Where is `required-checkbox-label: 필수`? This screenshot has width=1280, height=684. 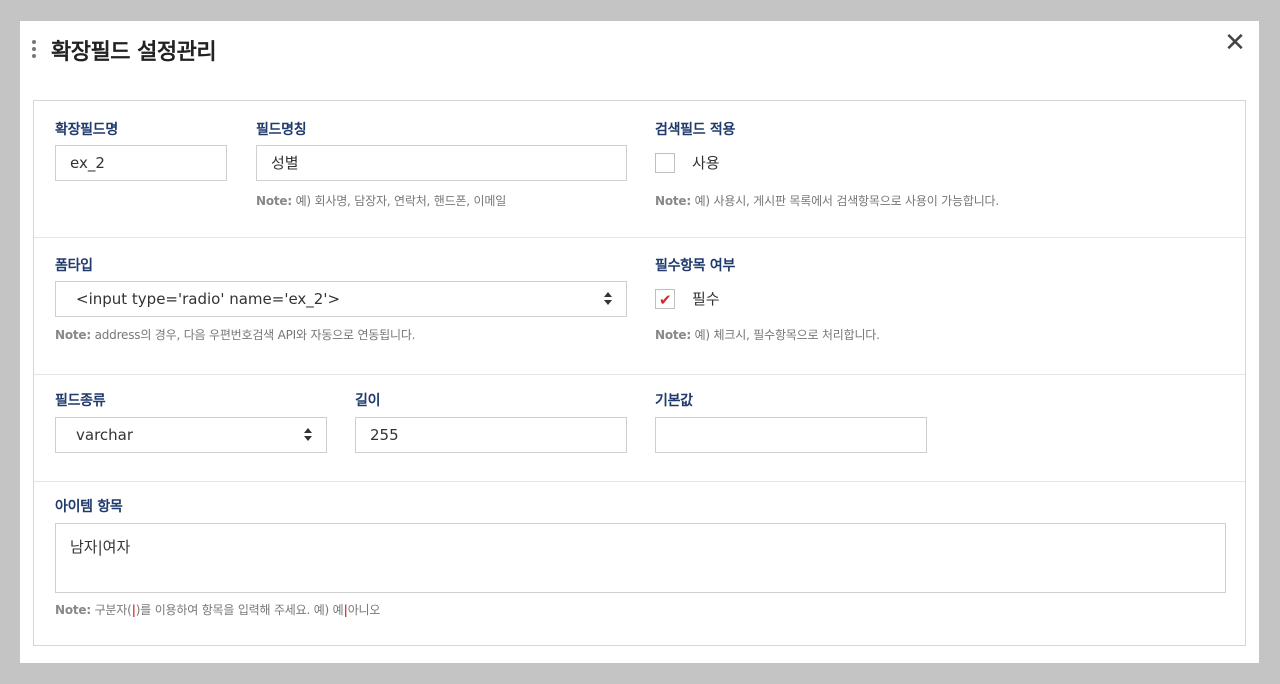 required-checkbox-label: 필수 is located at coordinates (706, 298).